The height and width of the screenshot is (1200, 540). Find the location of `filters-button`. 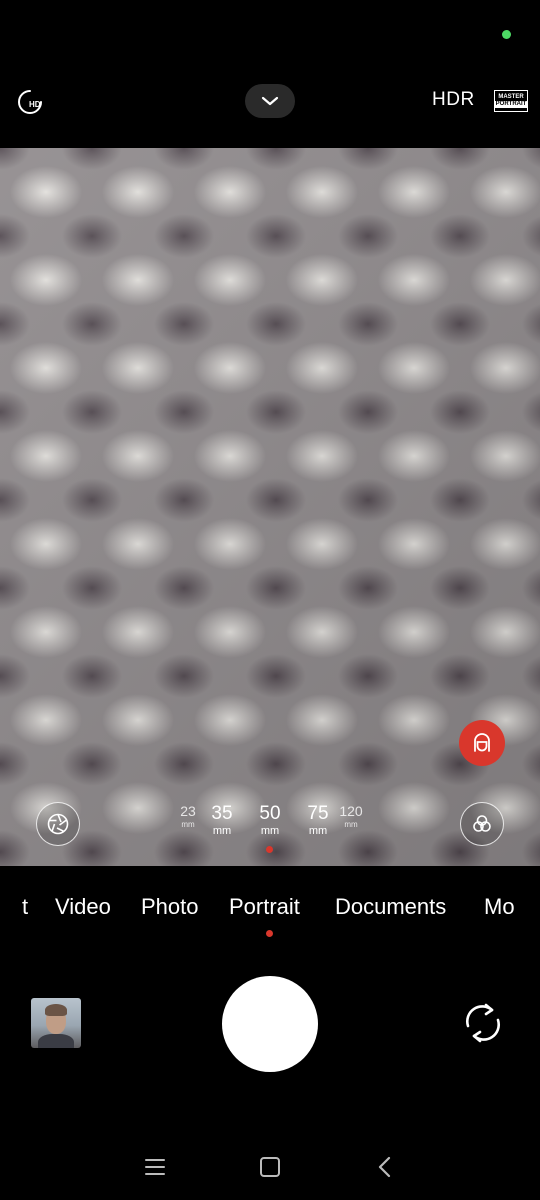

filters-button is located at coordinates (482, 824).